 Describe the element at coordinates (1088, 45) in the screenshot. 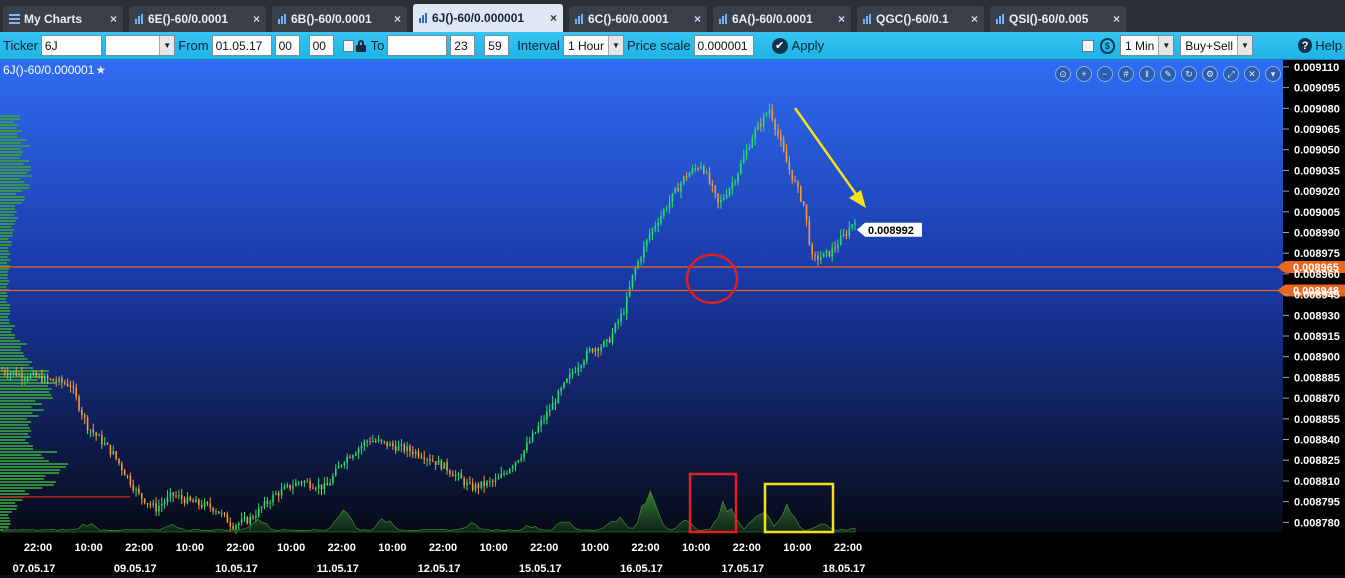

I see `realtime-checkbox` at that location.